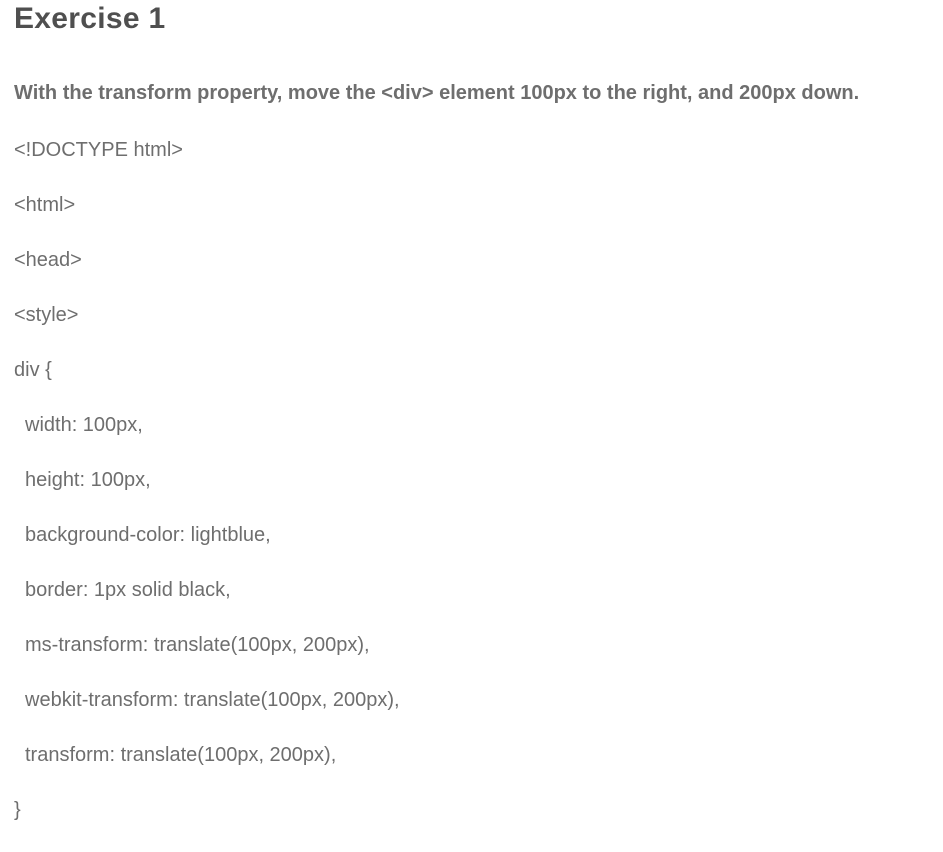  What do you see at coordinates (98, 150) in the screenshot?
I see `code-line: <!DOCTYPE html>` at bounding box center [98, 150].